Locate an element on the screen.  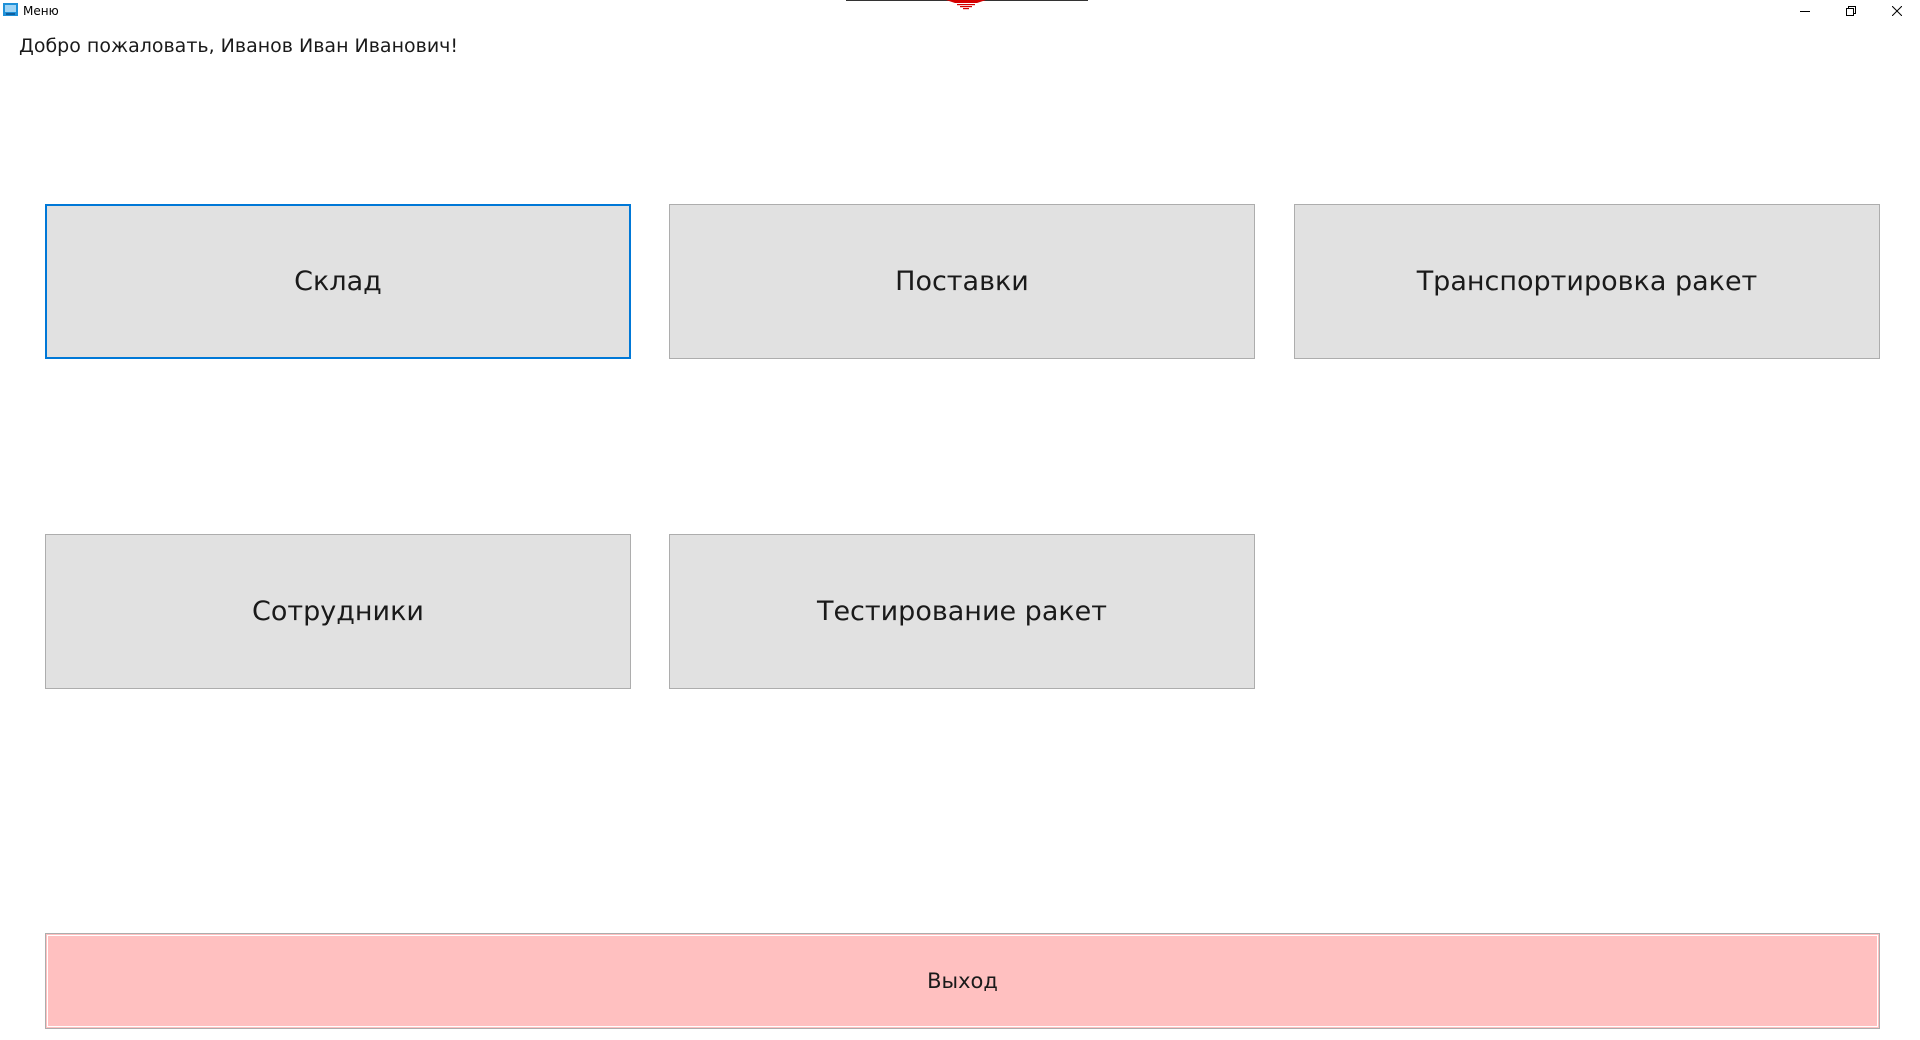
close-icon is located at coordinates (1897, 11).